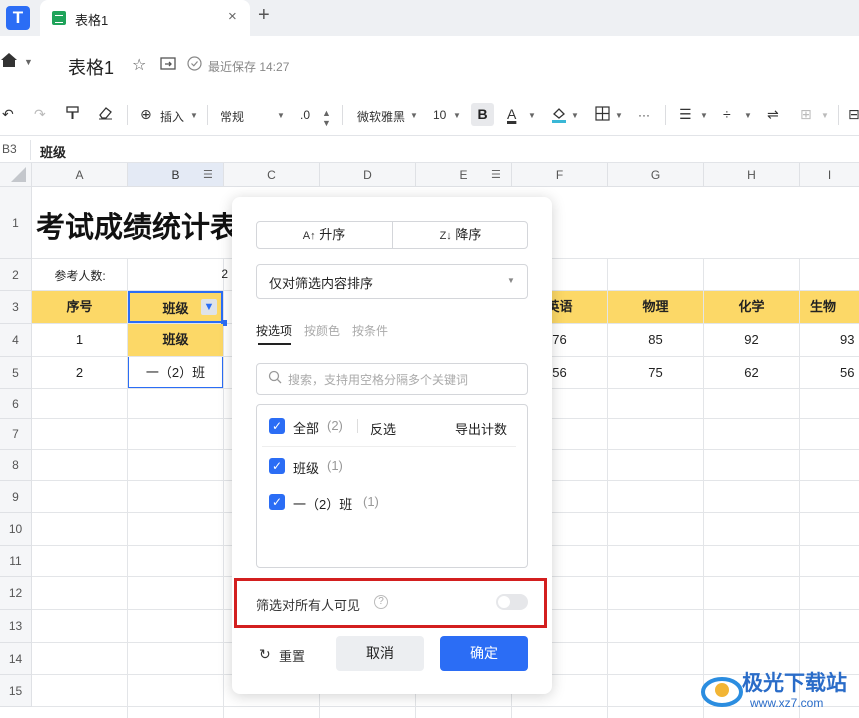  Describe the element at coordinates (175, 372) in the screenshot. I see `table-cell: 一（2）班` at that location.